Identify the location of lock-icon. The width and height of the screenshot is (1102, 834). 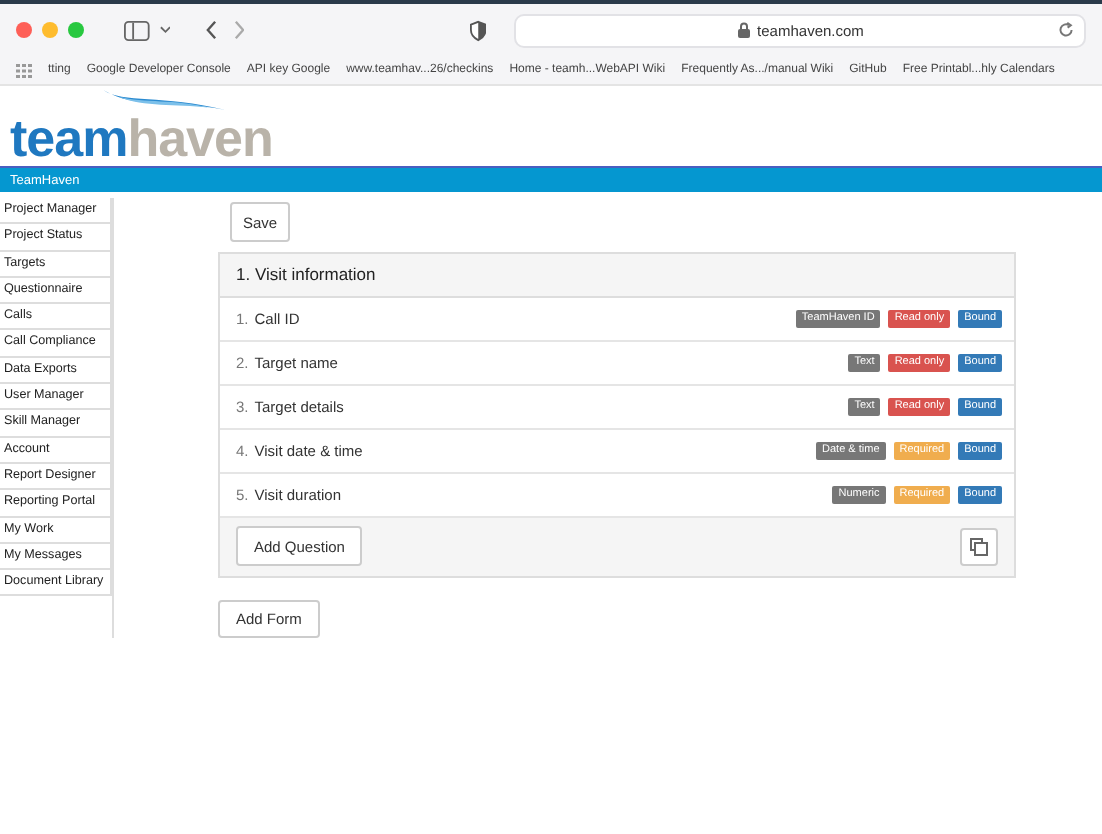
(743, 30).